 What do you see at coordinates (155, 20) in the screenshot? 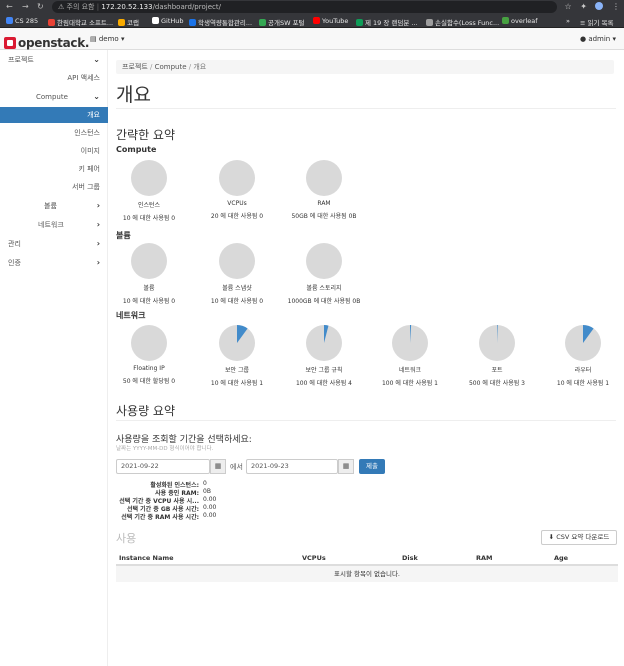
I see `github-icon` at bounding box center [155, 20].